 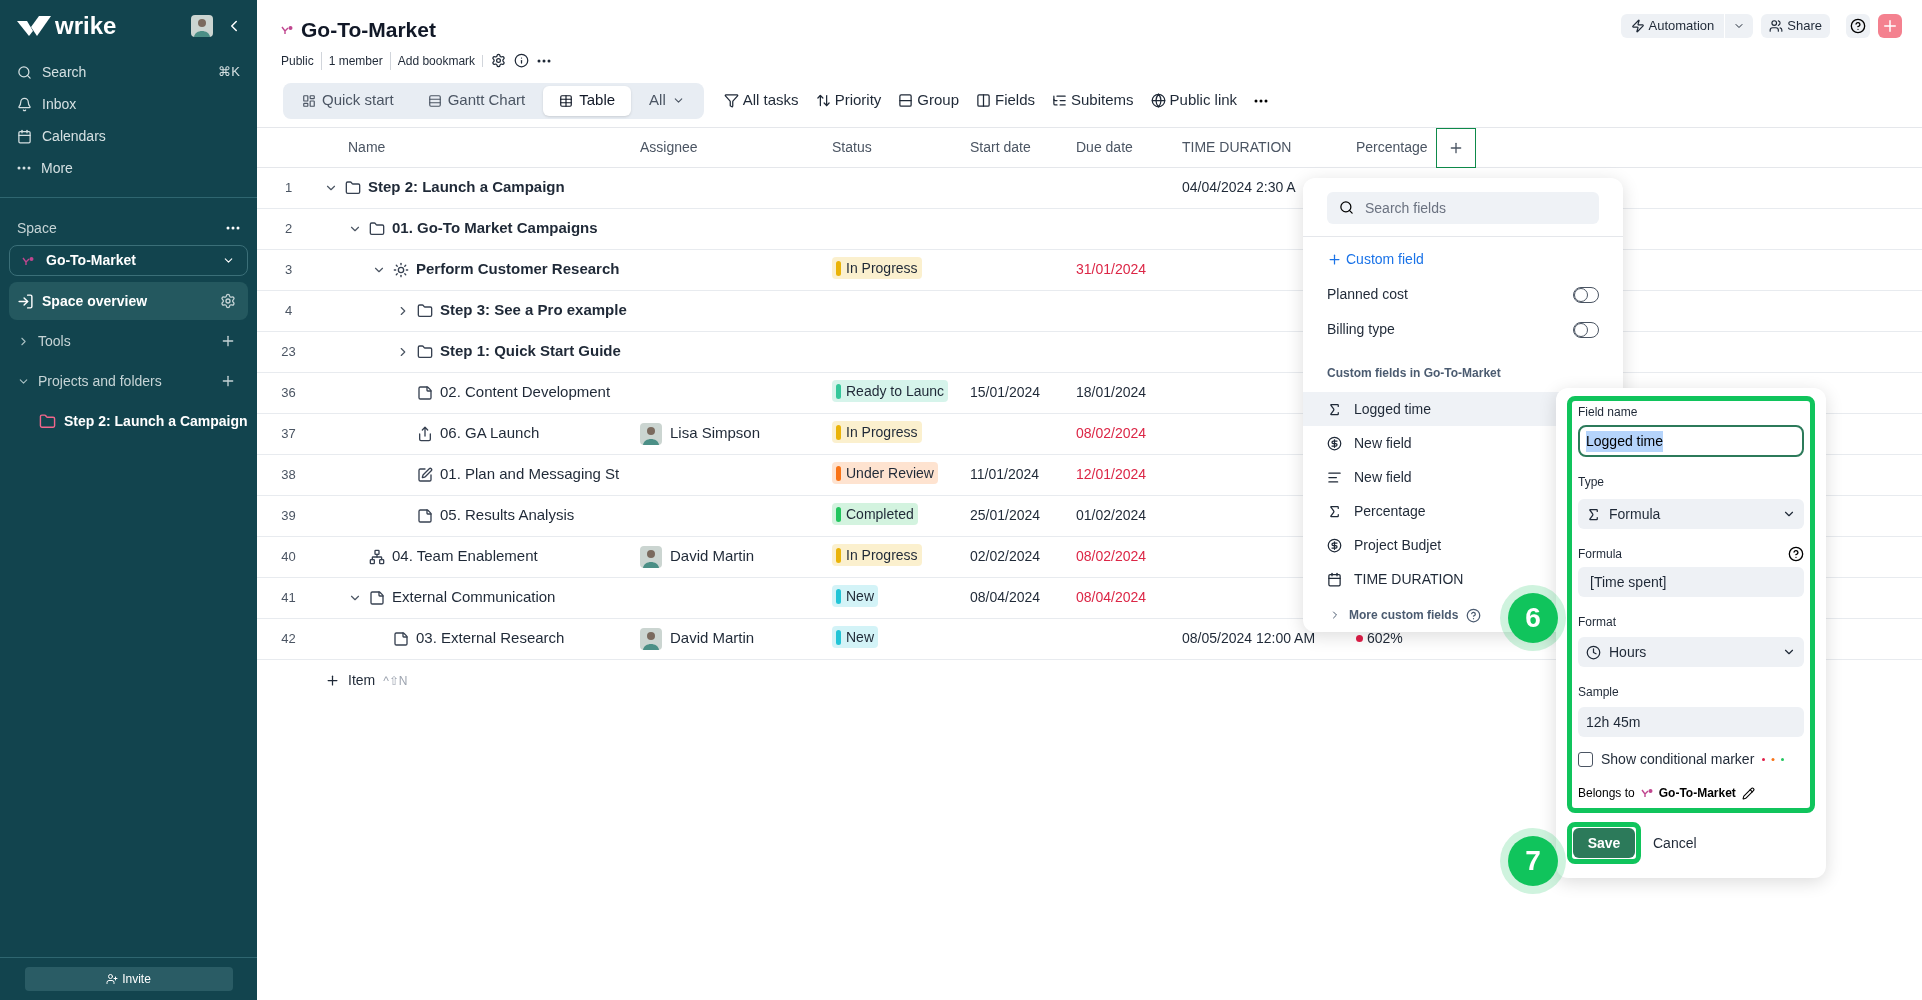 What do you see at coordinates (288, 433) in the screenshot?
I see `row-number: 37` at bounding box center [288, 433].